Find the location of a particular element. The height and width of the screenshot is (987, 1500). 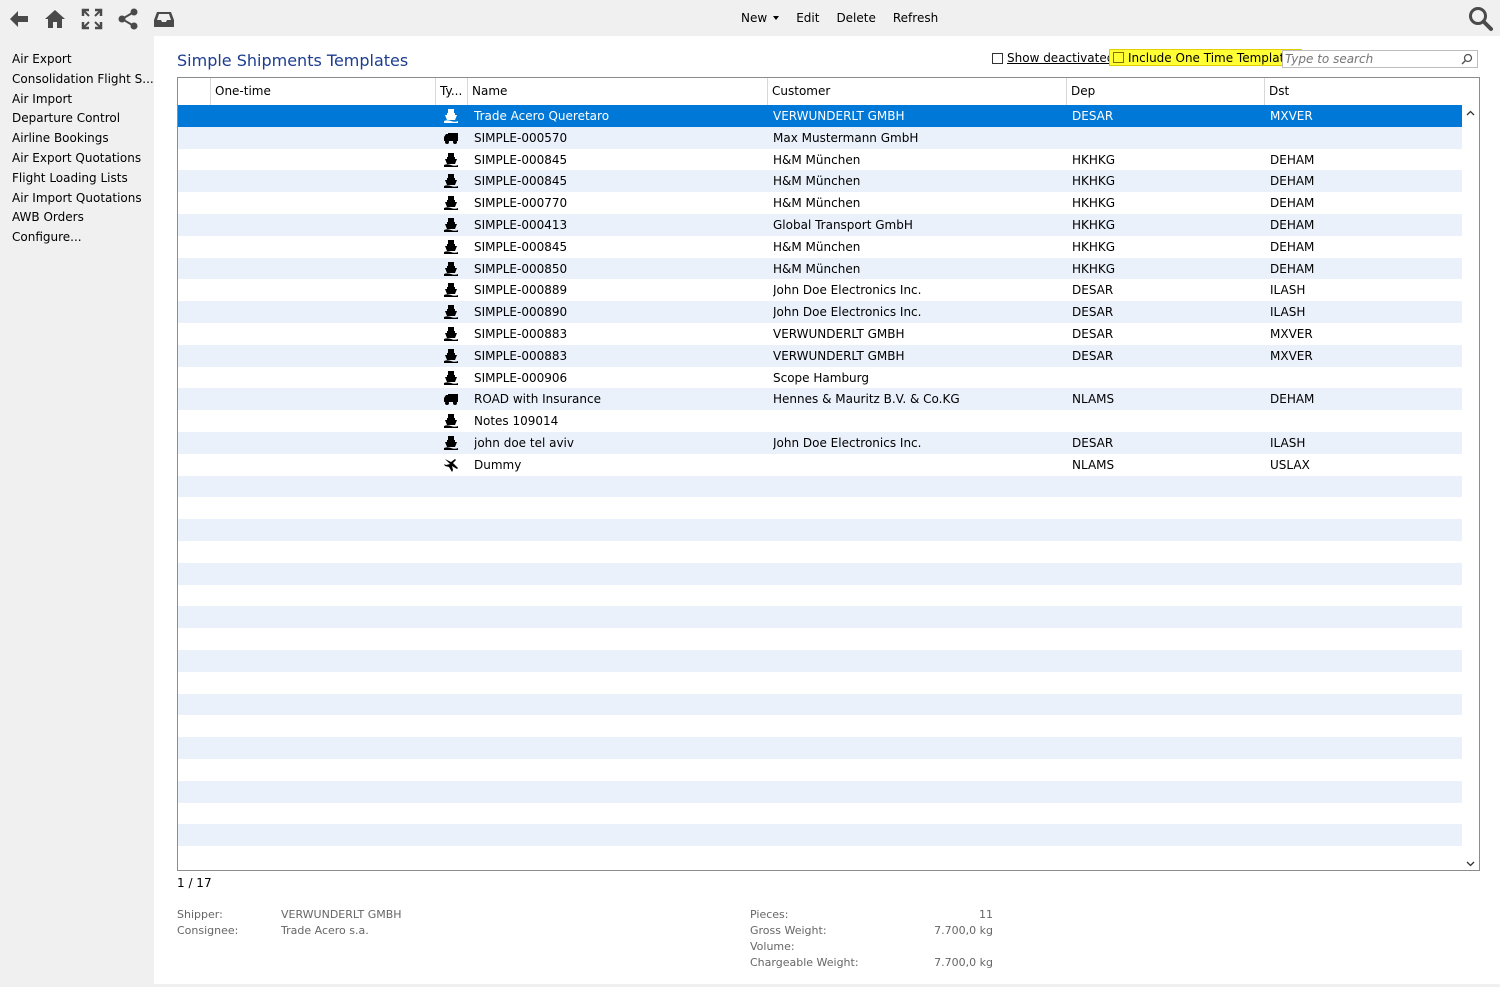

shipper-label: Shipper: is located at coordinates (200, 914).